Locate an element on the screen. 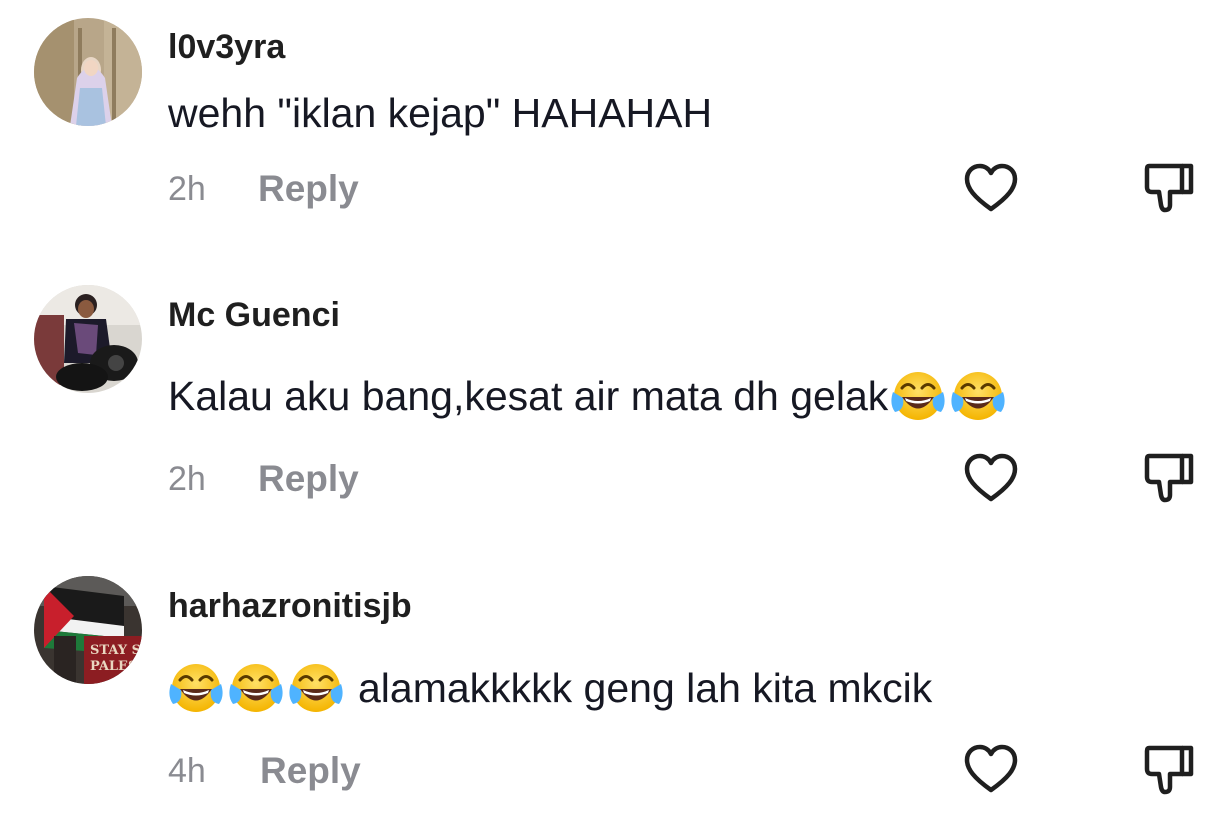 This screenshot has height=826, width=1215. comment-text: wehh "iklan kejap" HAHAHAH is located at coordinates (440, 113).